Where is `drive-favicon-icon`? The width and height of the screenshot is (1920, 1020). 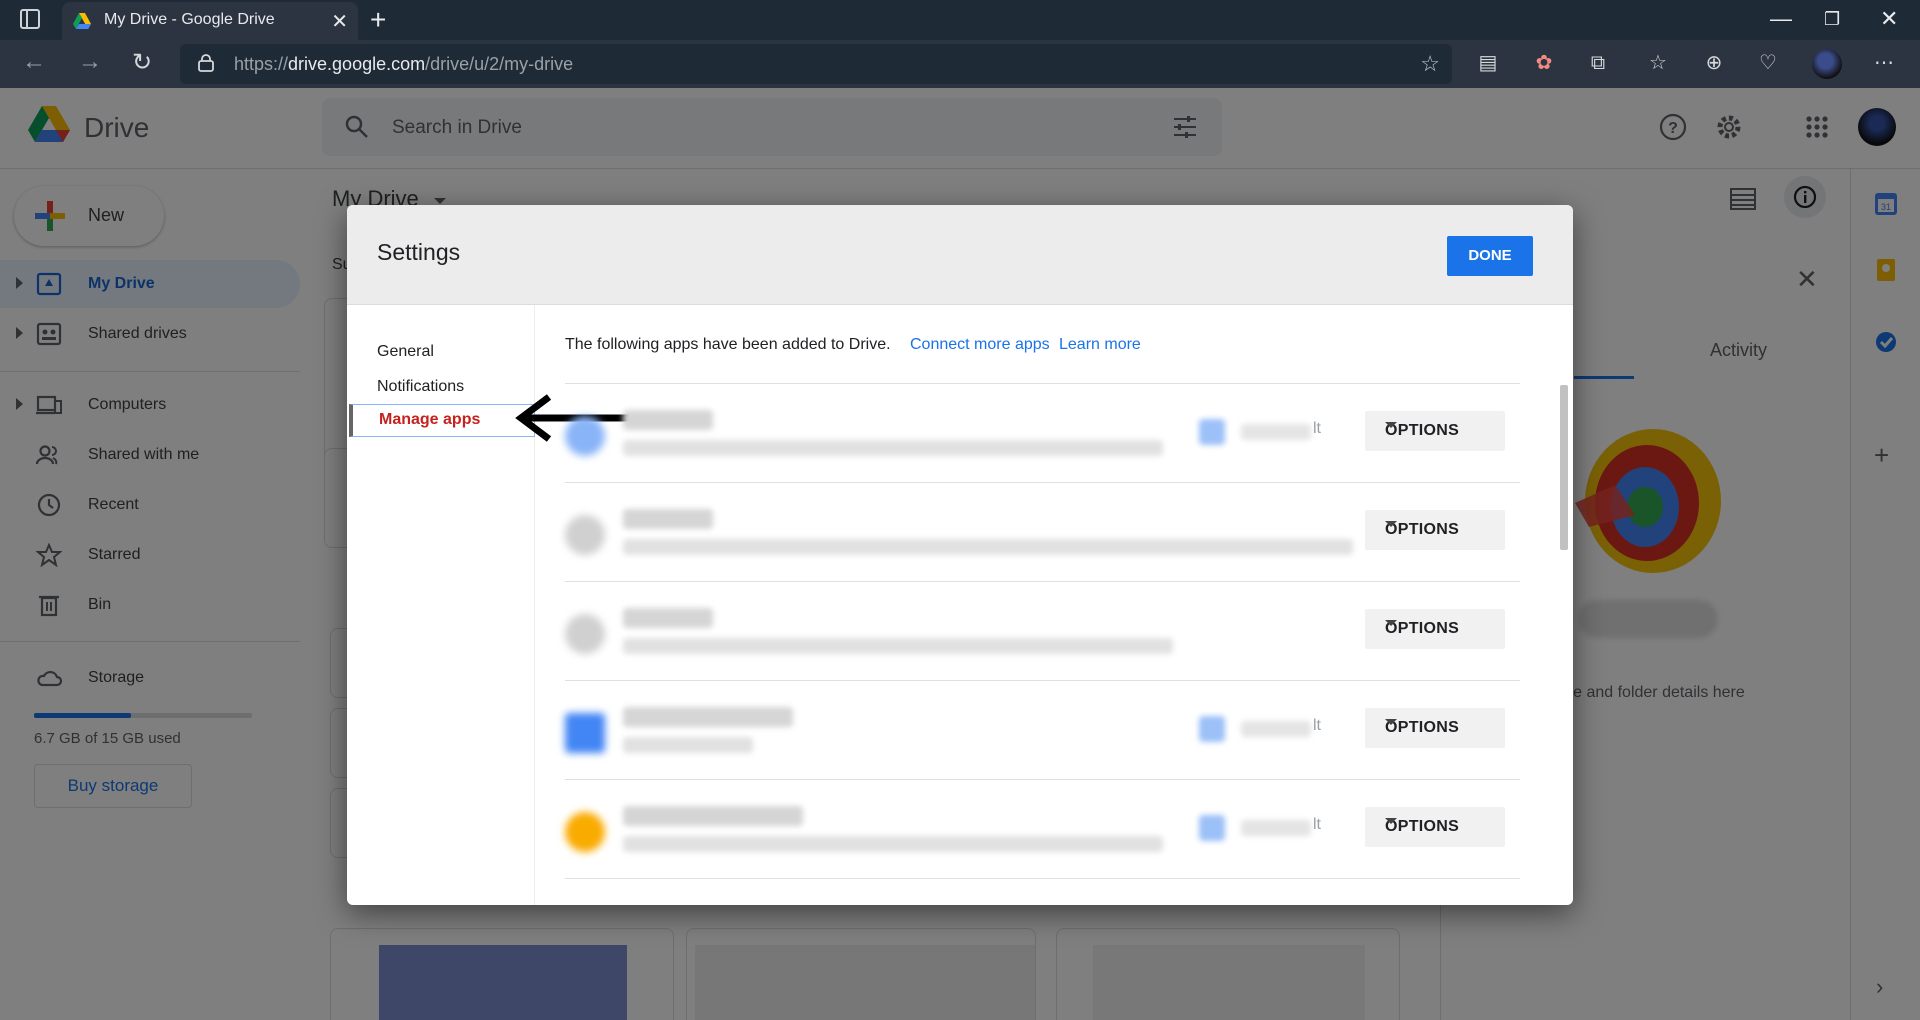
drive-favicon-icon is located at coordinates (82, 21).